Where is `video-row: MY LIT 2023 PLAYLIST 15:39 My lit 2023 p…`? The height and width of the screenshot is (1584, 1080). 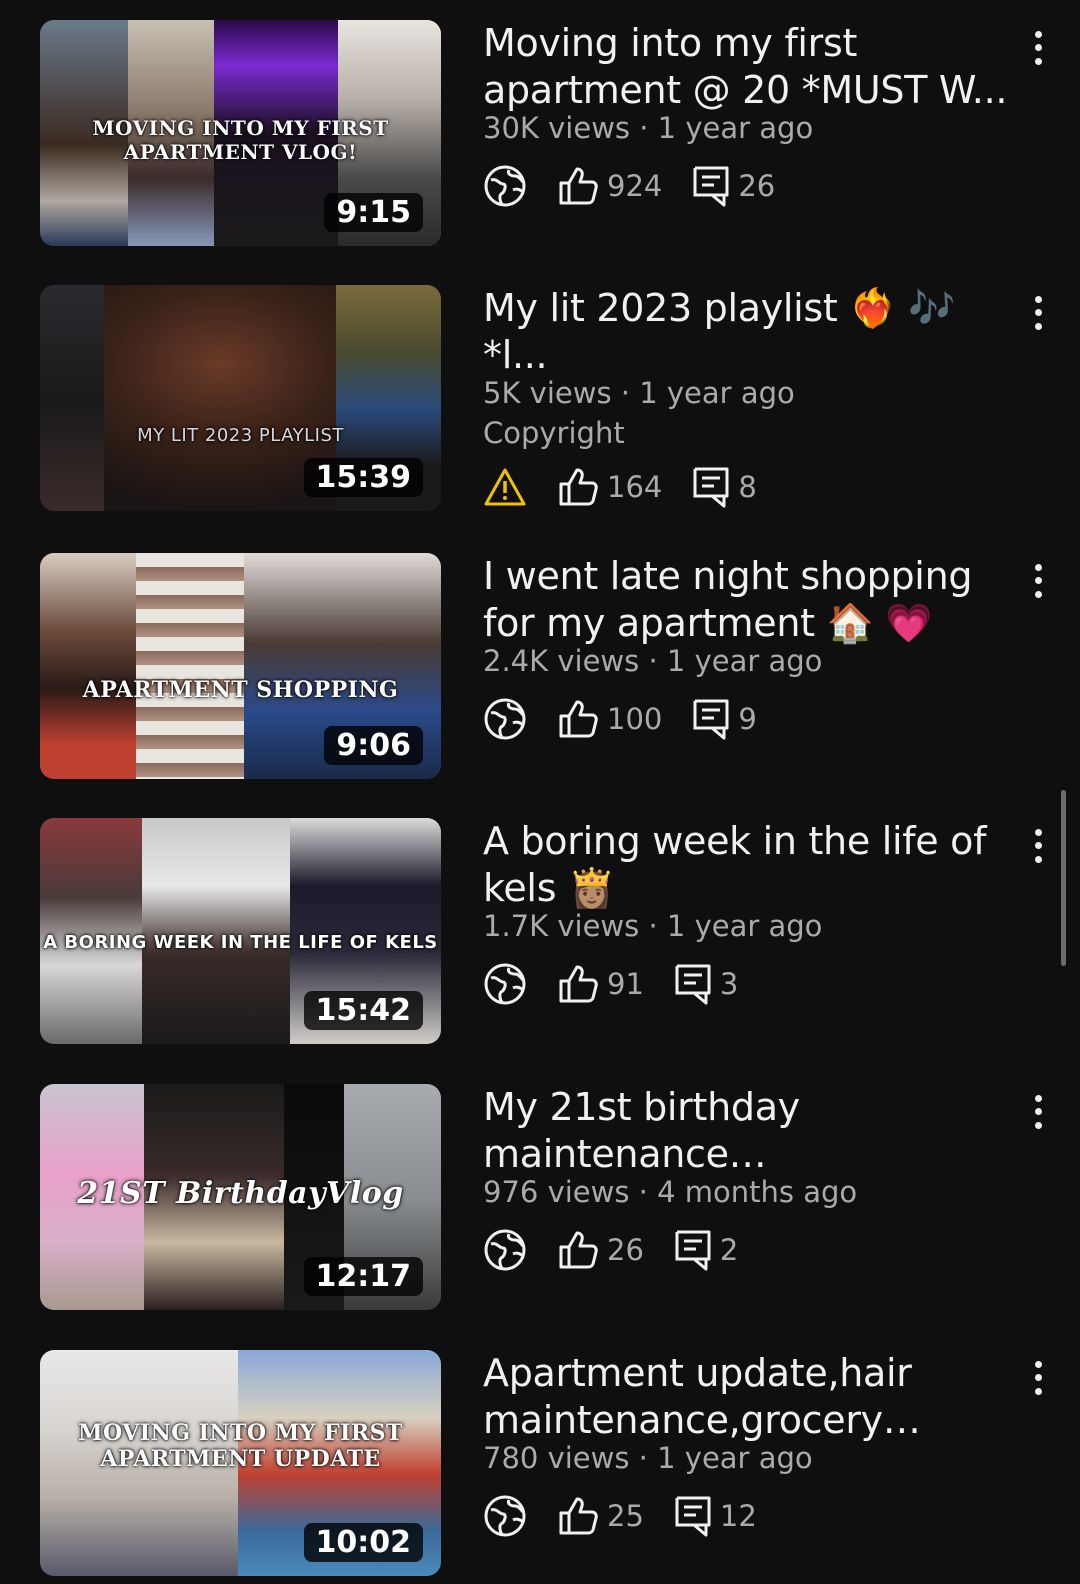
video-row: MY LIT 2023 PLAYLIST 15:39 My lit 2023 p… is located at coordinates (540, 398).